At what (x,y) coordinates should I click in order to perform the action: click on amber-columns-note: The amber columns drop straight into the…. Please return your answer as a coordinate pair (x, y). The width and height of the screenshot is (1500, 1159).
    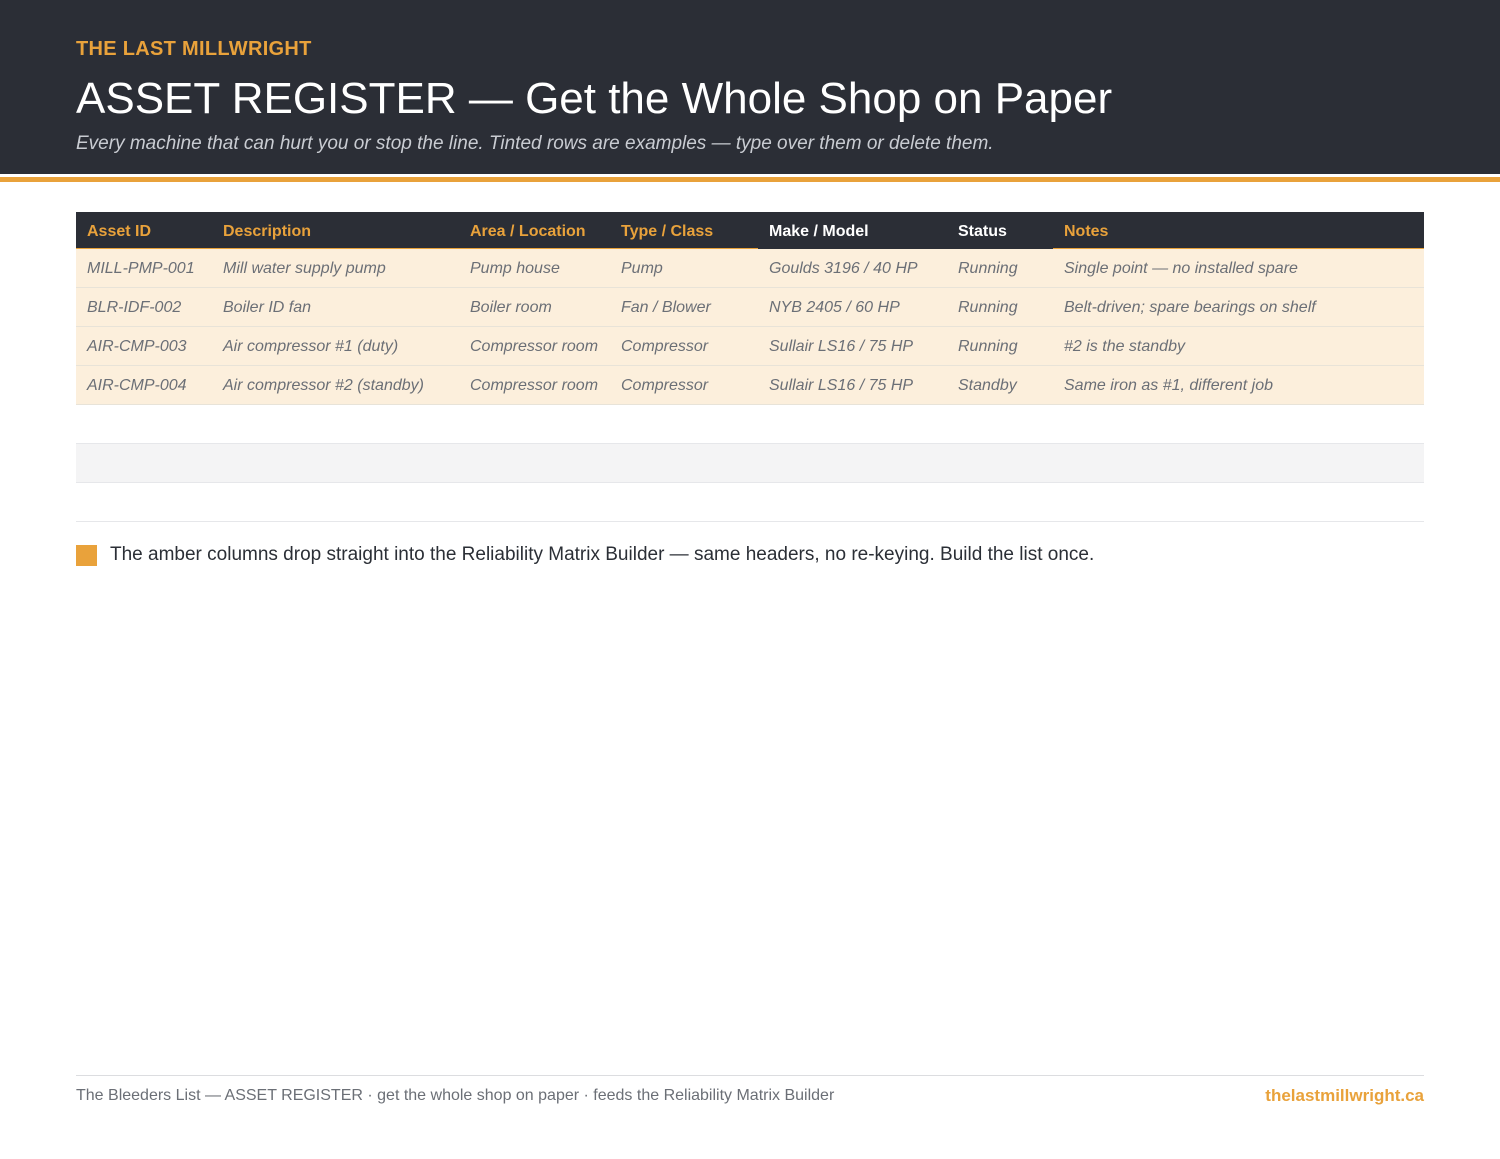
    Looking at the image, I should click on (750, 559).